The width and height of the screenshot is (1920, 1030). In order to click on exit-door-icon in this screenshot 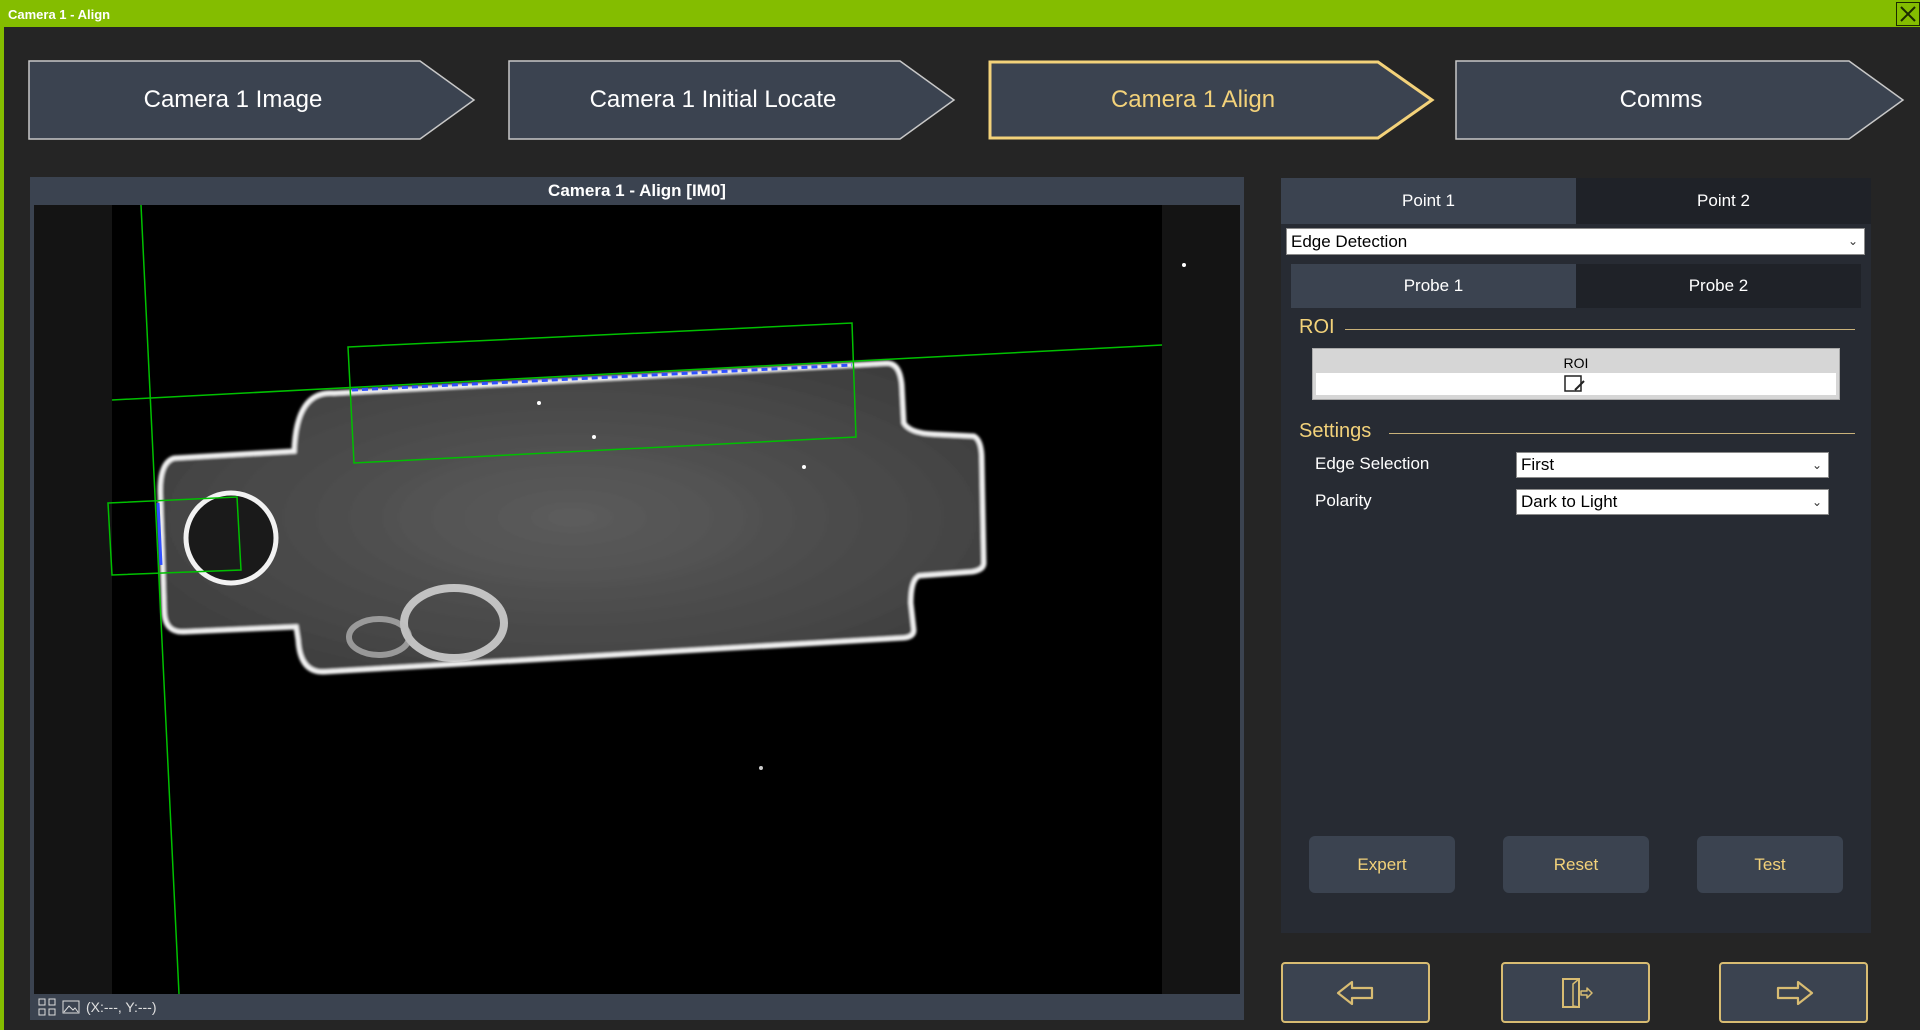, I will do `click(1577, 992)`.